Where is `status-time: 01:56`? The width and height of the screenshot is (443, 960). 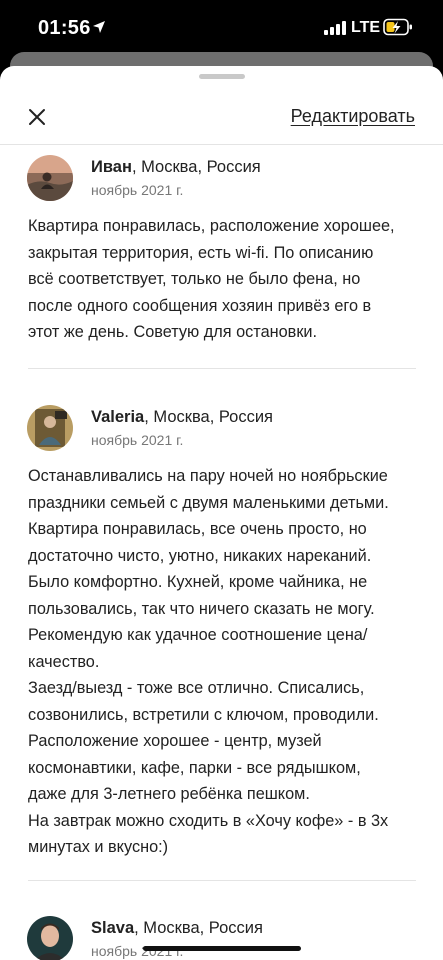 status-time: 01:56 is located at coordinates (64, 28).